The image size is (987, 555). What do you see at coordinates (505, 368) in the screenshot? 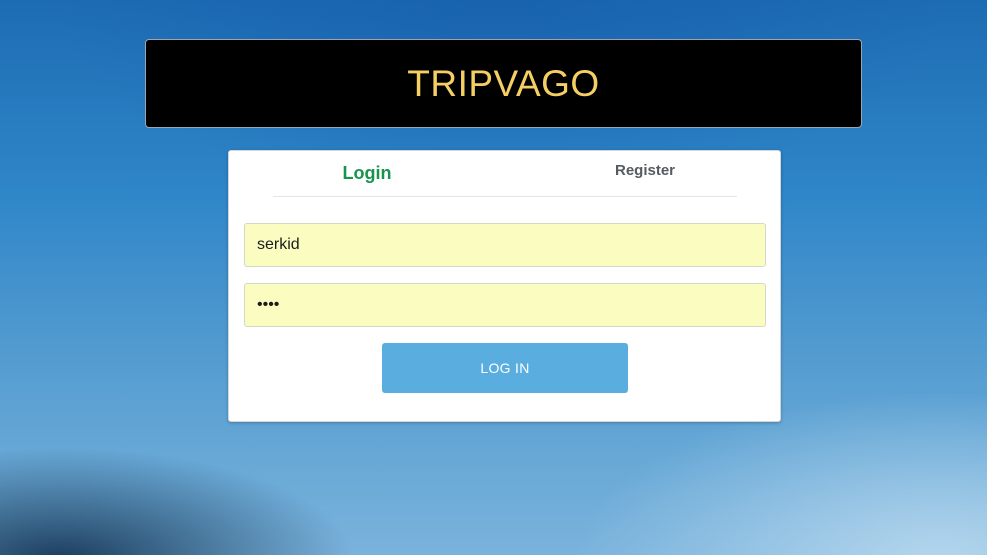
I see `login-button: LOG IN` at bounding box center [505, 368].